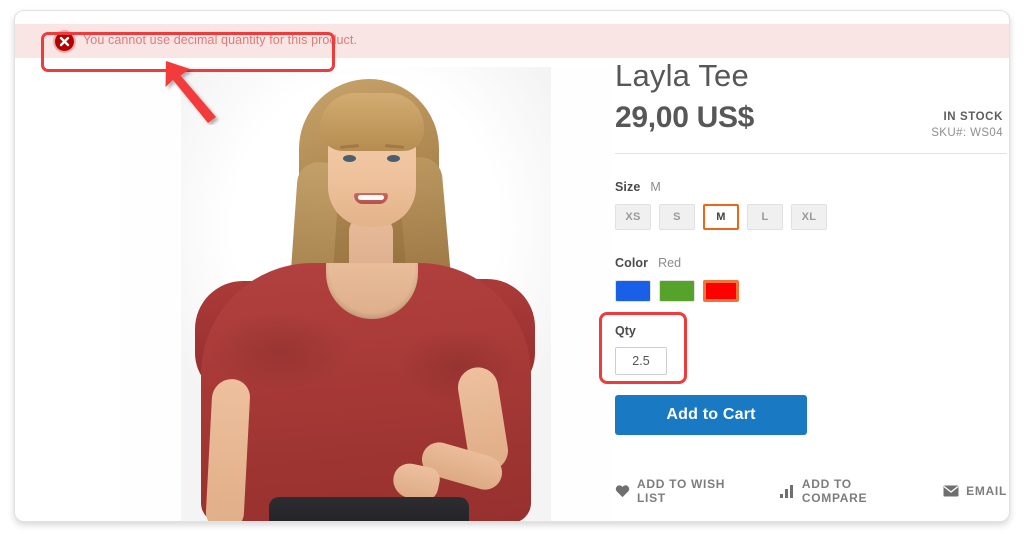 The width and height of the screenshot is (1024, 536). I want to click on sku-label: SKU#:, so click(949, 133).